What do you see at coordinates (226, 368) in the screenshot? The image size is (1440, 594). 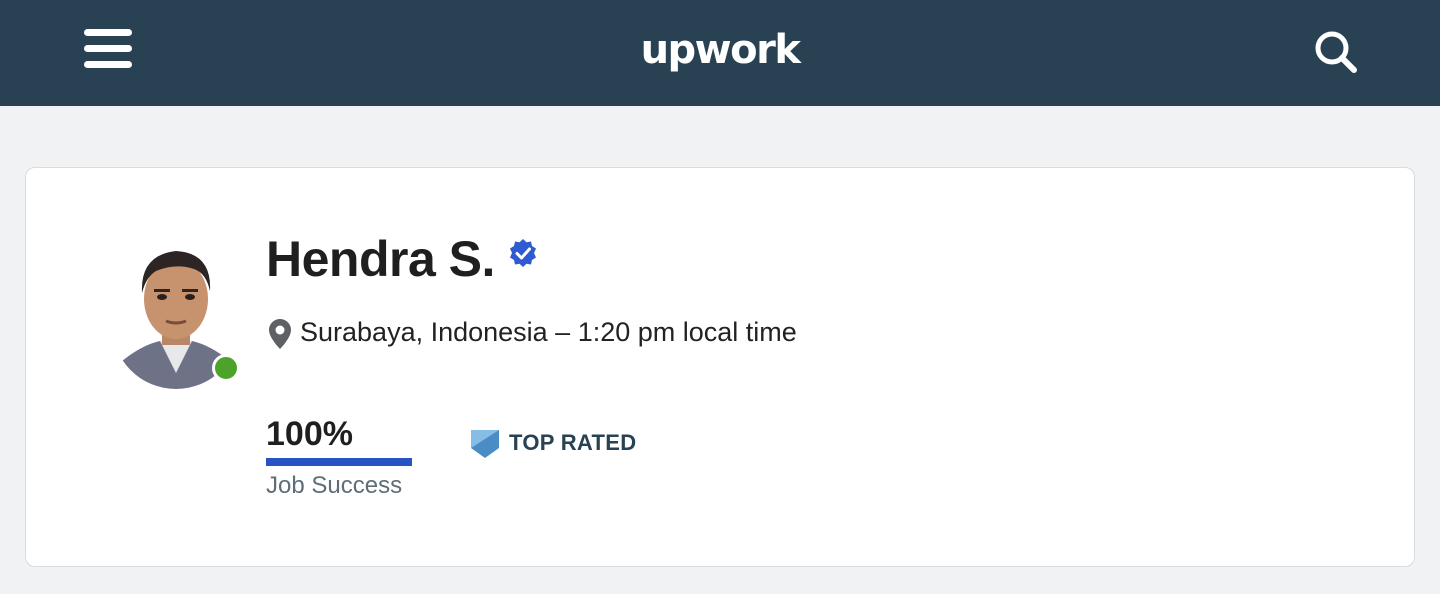 I see `online-status-indicator` at bounding box center [226, 368].